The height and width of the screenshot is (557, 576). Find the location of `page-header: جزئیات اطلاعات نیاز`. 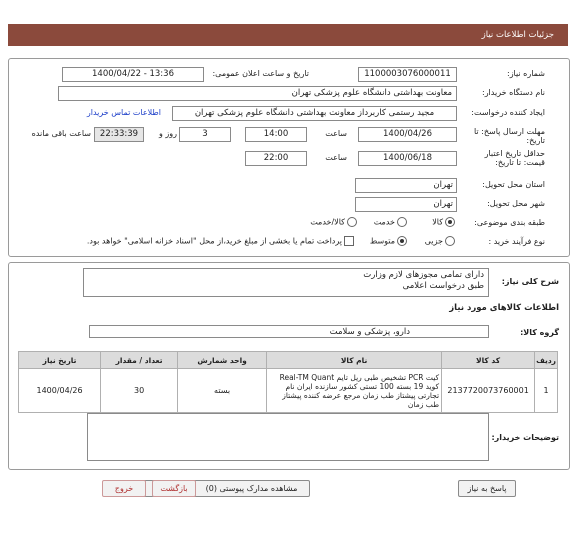

page-header: جزئیات اطلاعات نیاز is located at coordinates (288, 35).